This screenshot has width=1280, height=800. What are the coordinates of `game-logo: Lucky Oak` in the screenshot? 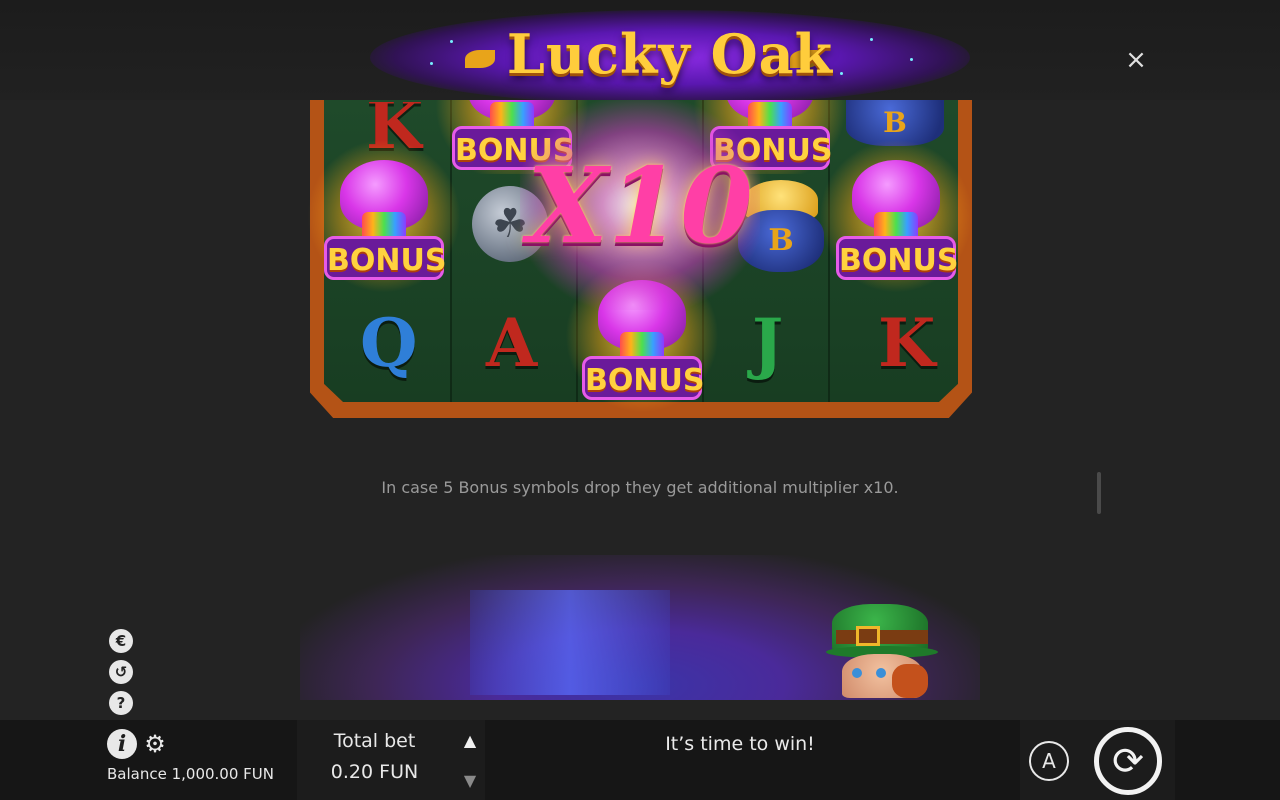 It's located at (670, 57).